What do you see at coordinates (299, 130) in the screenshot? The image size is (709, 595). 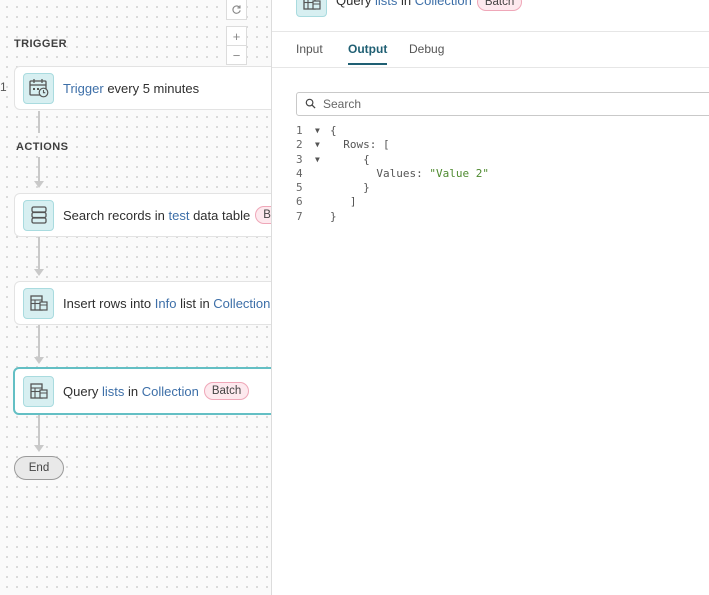 I see `line-number: 1` at bounding box center [299, 130].